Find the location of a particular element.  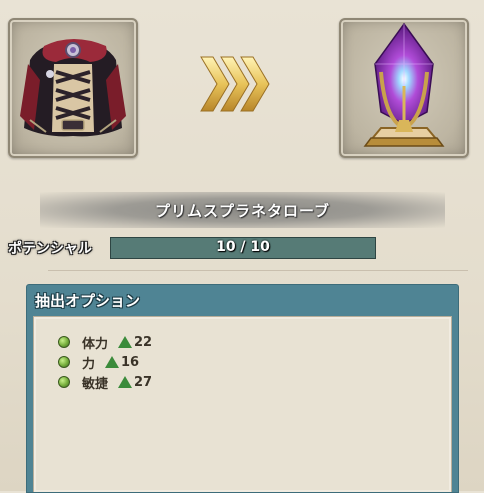

option-stat: 力 is located at coordinates (89, 364).